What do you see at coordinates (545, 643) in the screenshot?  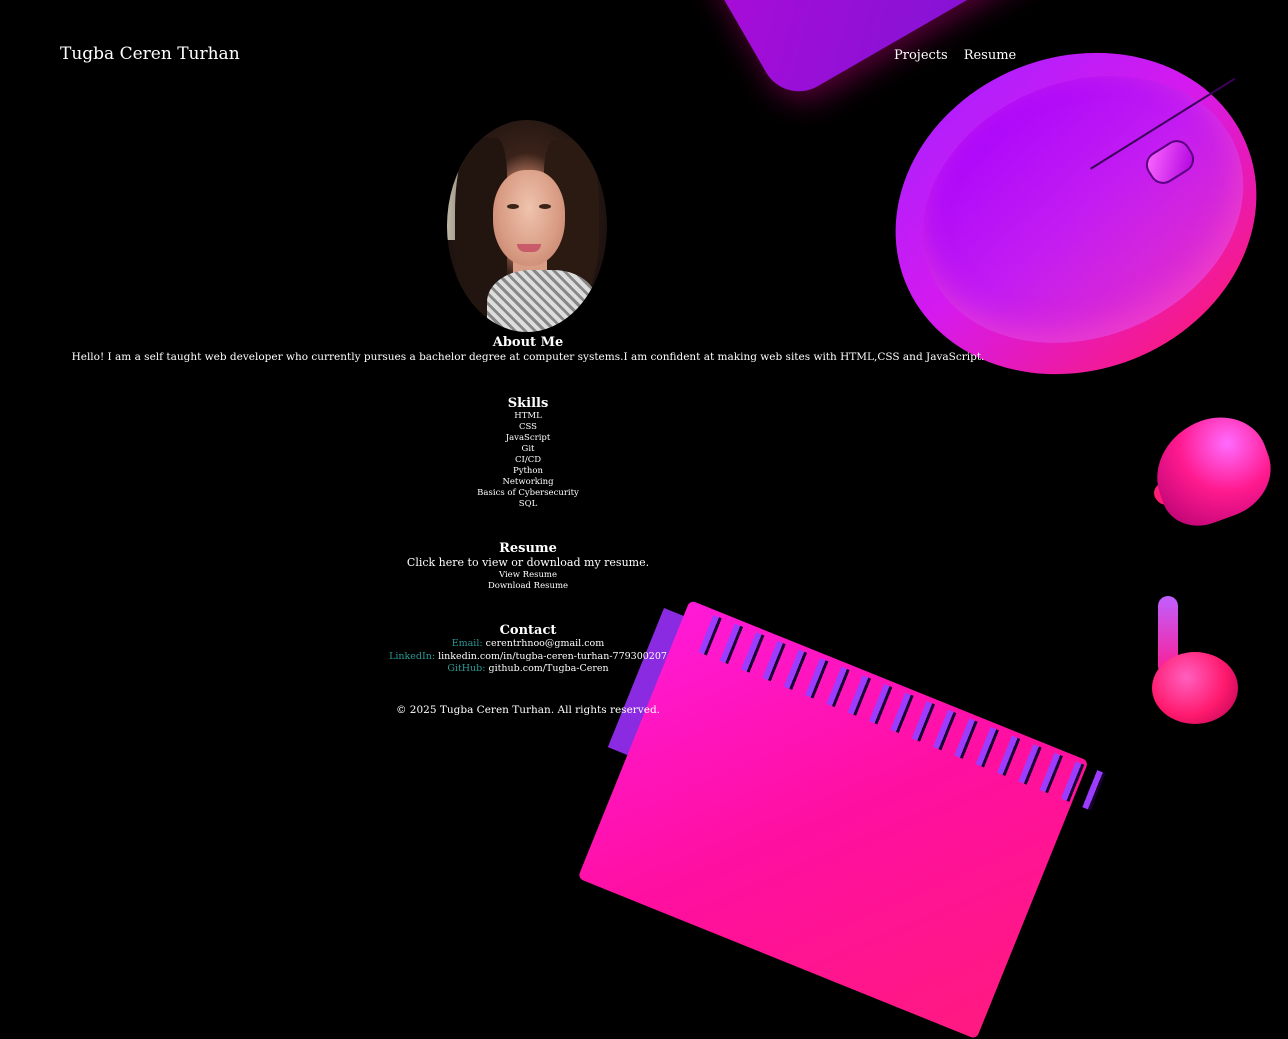 I see `email-link: cerentrhnoo@gmail.com` at bounding box center [545, 643].